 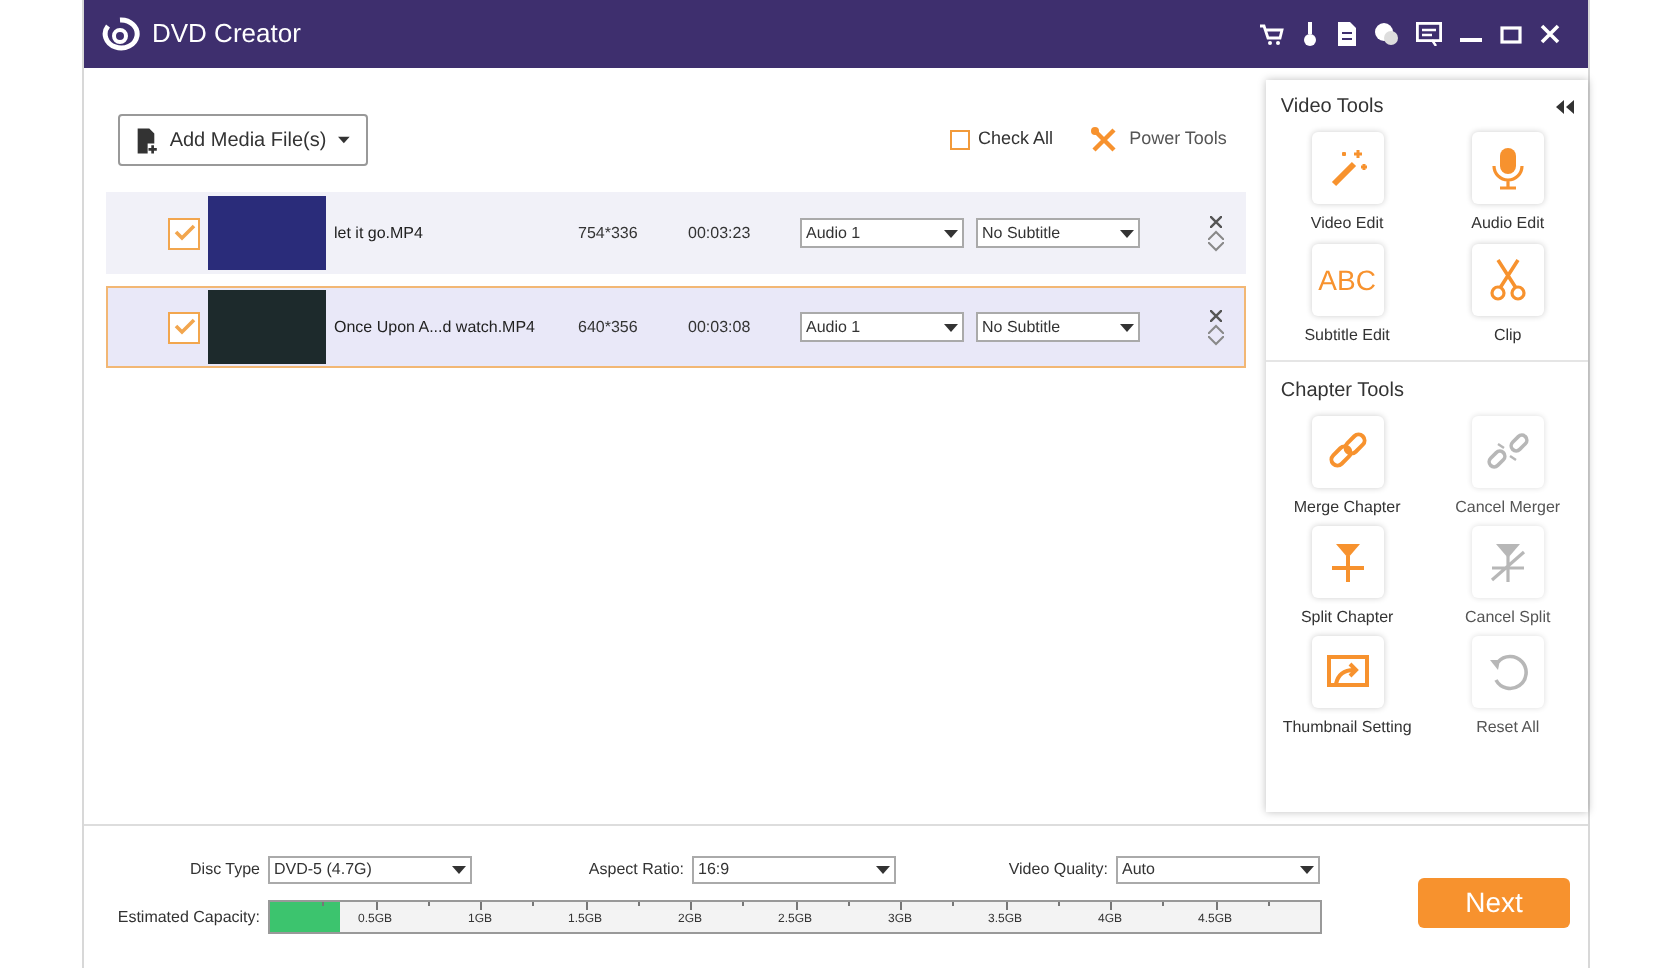 I want to click on file-name: let it go.MP4, so click(x=379, y=233).